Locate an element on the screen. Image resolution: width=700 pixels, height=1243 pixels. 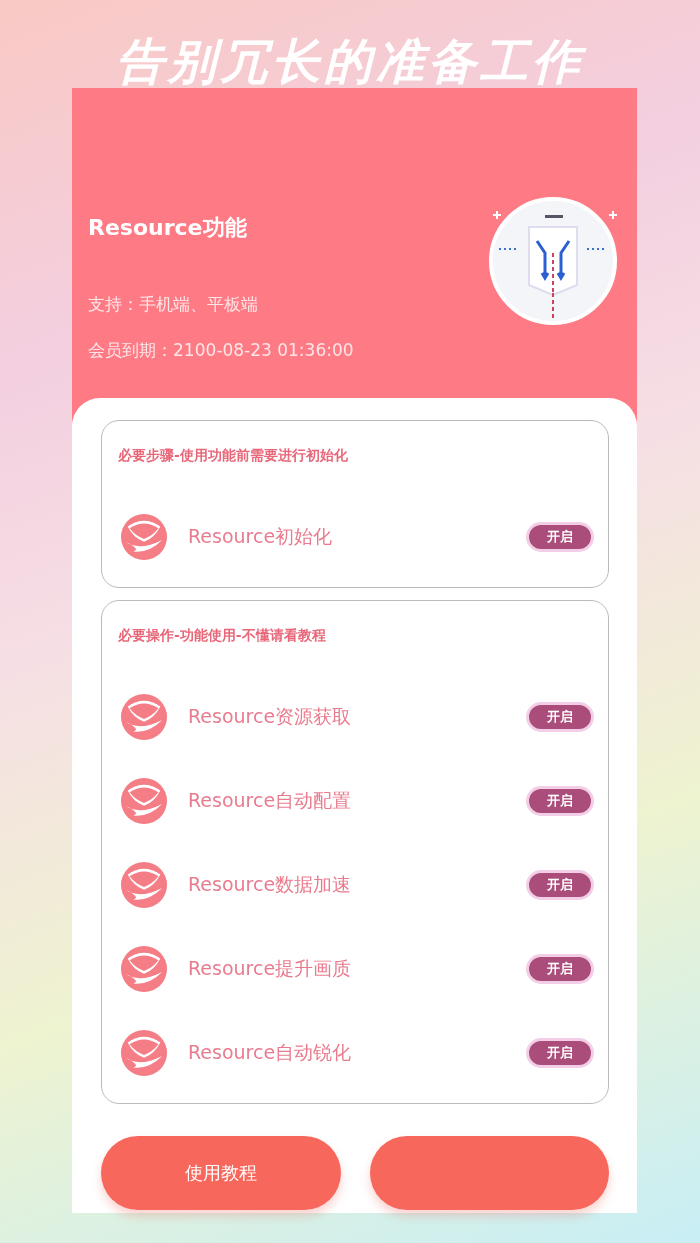
feature-title: Resource功能 is located at coordinates (168, 228).